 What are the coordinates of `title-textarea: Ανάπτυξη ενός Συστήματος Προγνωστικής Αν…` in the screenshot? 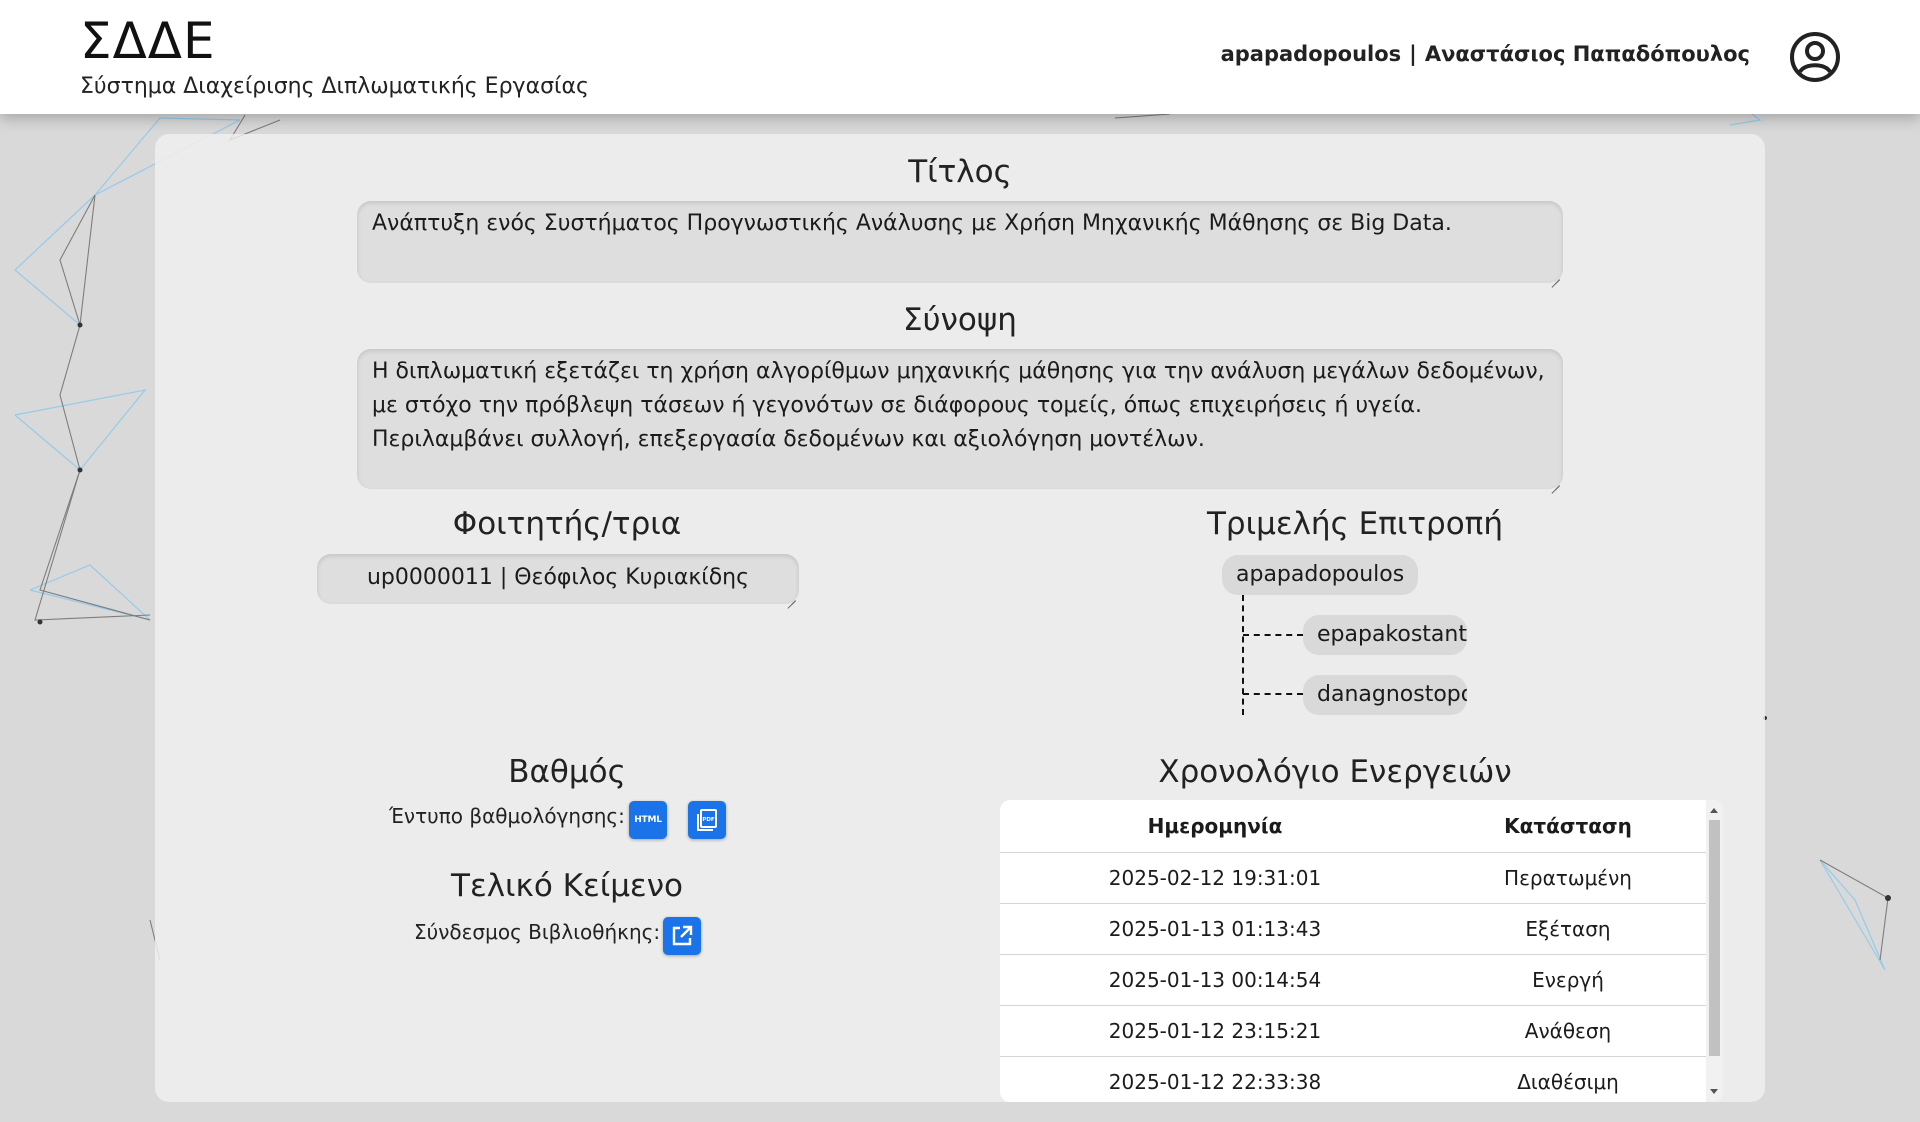 It's located at (960, 242).